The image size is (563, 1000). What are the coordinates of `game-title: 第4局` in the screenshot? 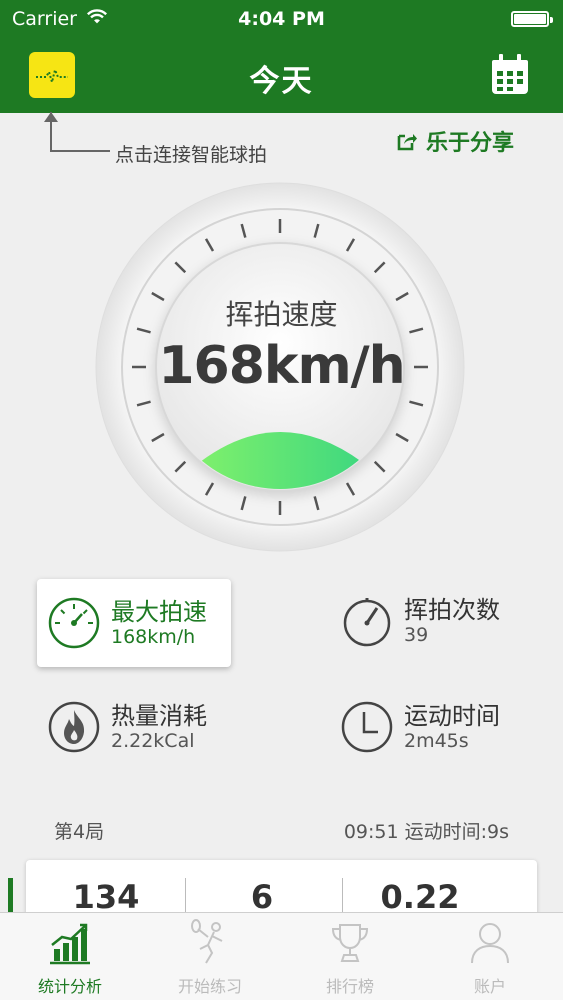 It's located at (79, 832).